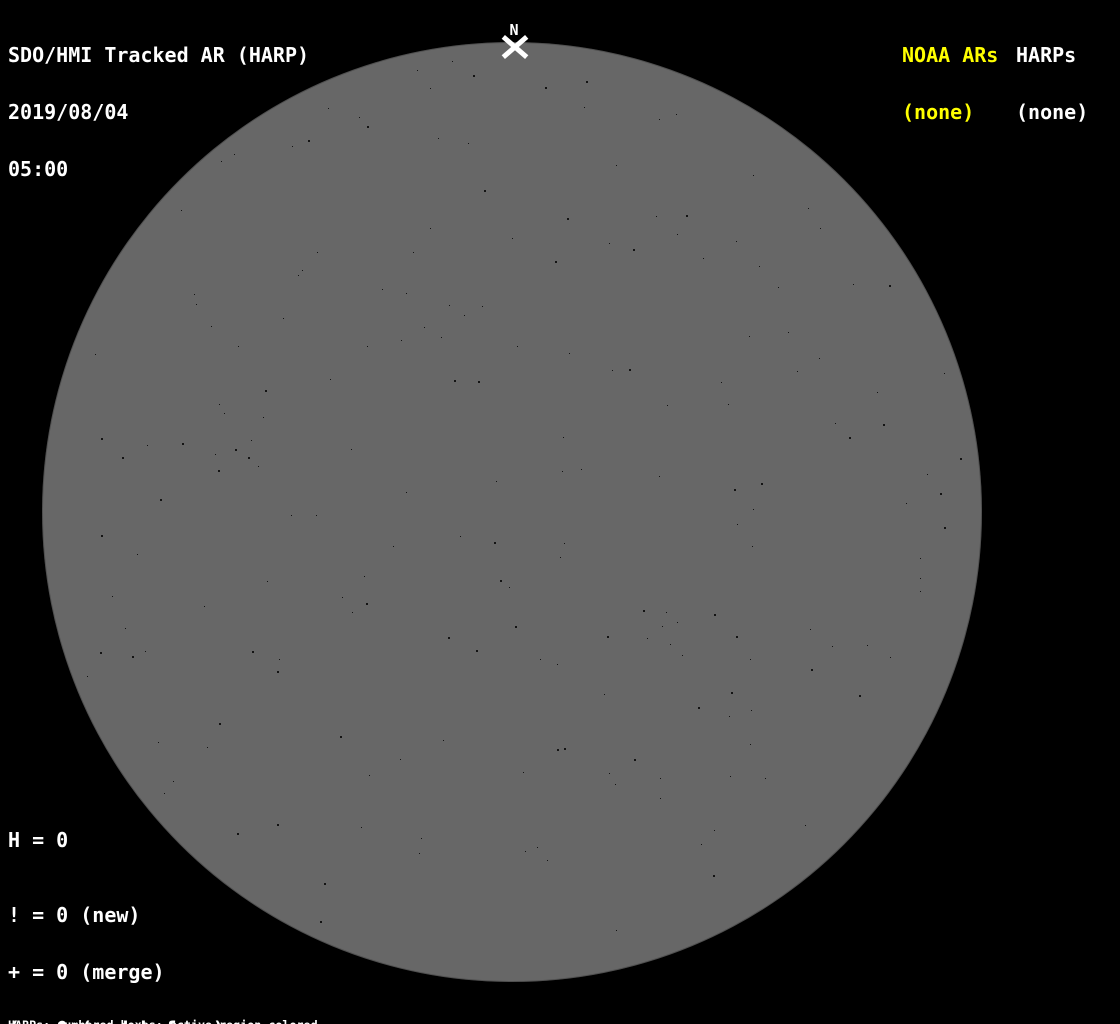 The width and height of the screenshot is (1120, 1024). Describe the element at coordinates (515, 46) in the screenshot. I see `north-pole-x-marker-icon` at that location.